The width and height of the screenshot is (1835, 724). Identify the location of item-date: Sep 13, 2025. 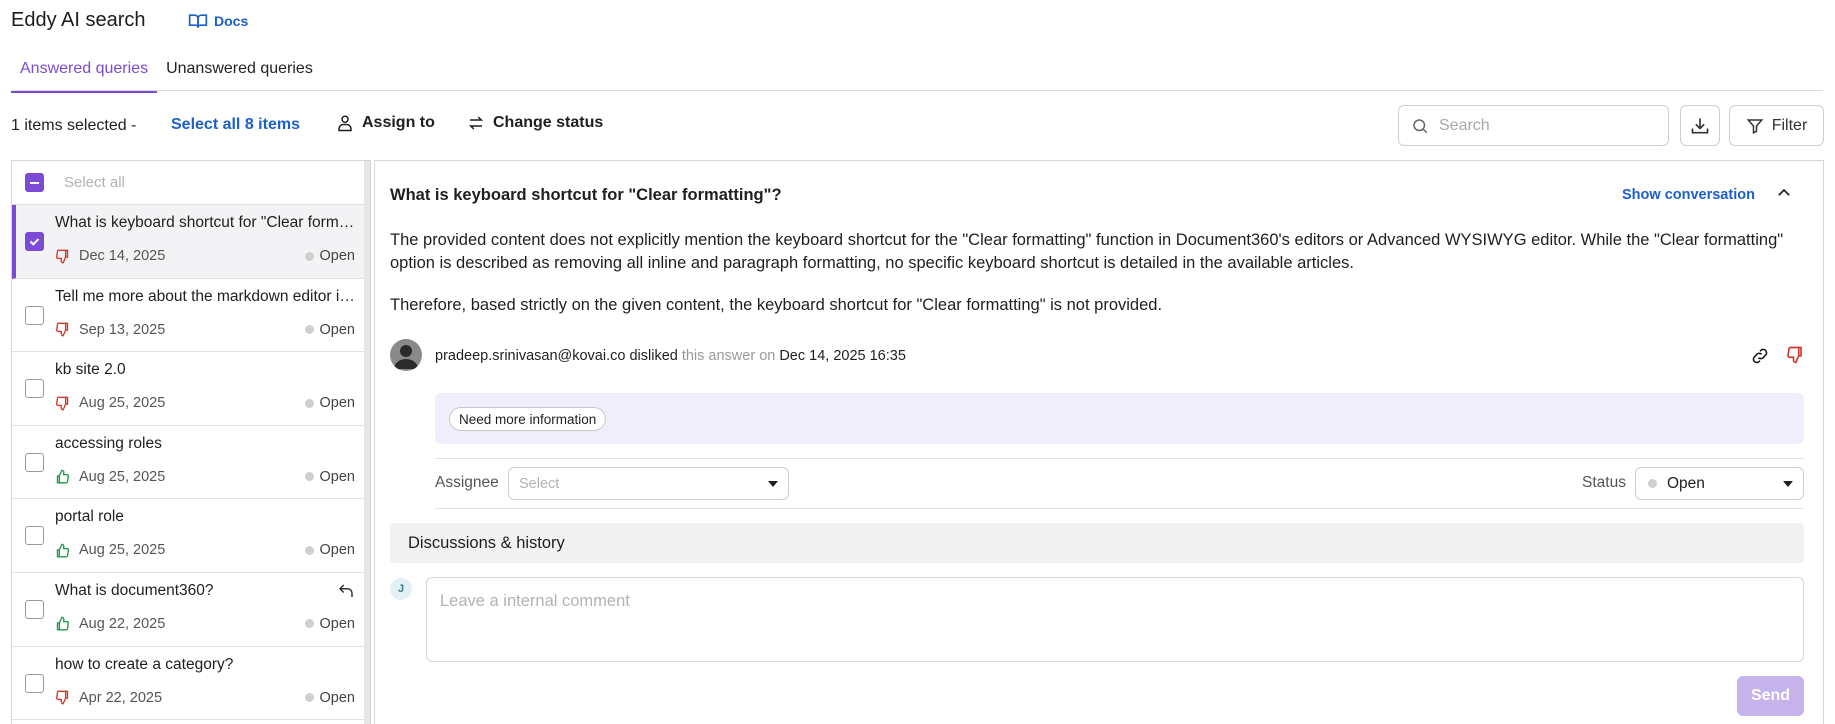
(122, 329).